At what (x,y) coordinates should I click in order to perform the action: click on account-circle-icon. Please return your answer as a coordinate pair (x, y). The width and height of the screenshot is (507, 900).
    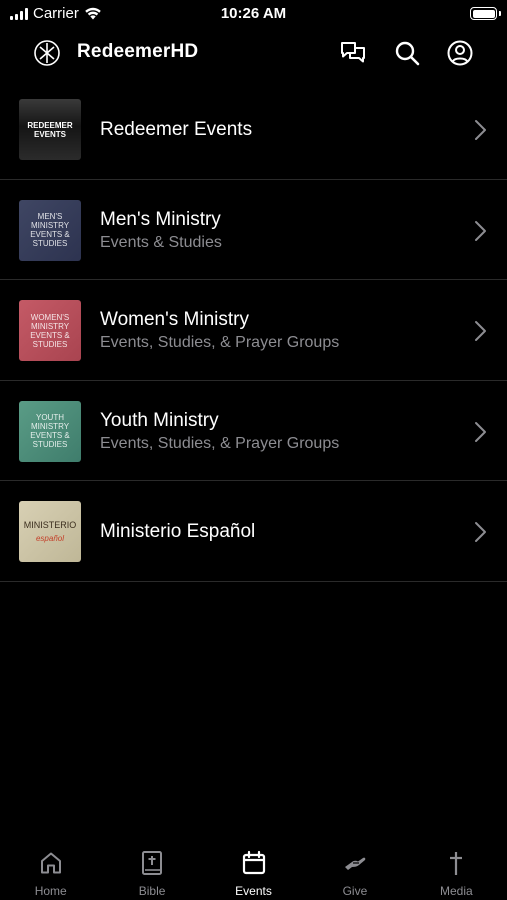
    Looking at the image, I should click on (460, 53).